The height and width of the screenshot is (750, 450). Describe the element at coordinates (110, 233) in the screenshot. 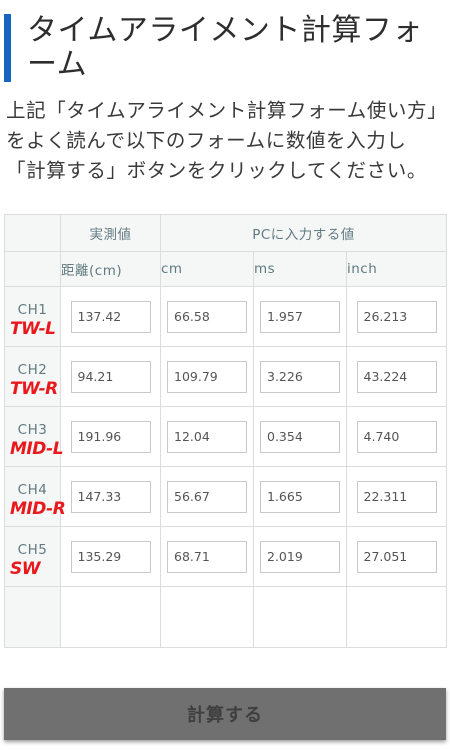

I see `measured-header: 実測値` at that location.